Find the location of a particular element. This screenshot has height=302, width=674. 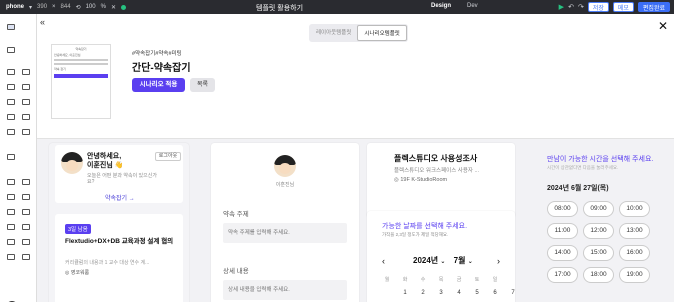

layout-icon is located at coordinates (11, 27).